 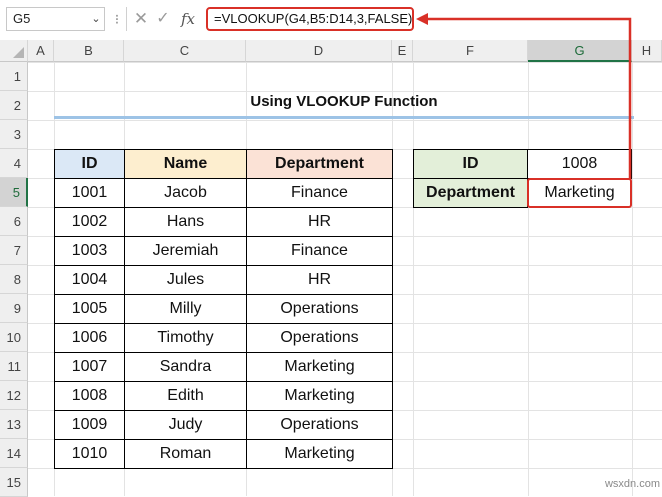 I want to click on watermark: wsxdn.com, so click(x=632, y=484).